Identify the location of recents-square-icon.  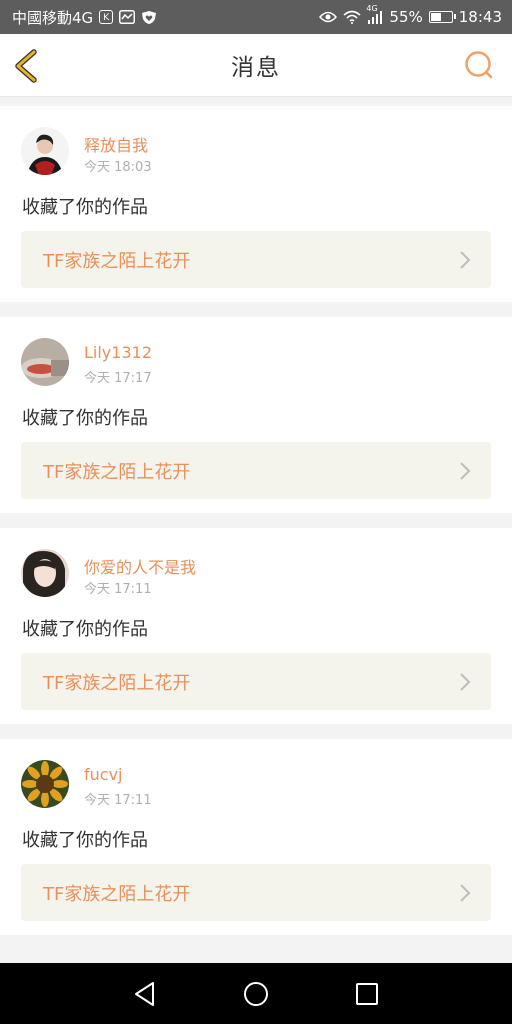
(366, 993).